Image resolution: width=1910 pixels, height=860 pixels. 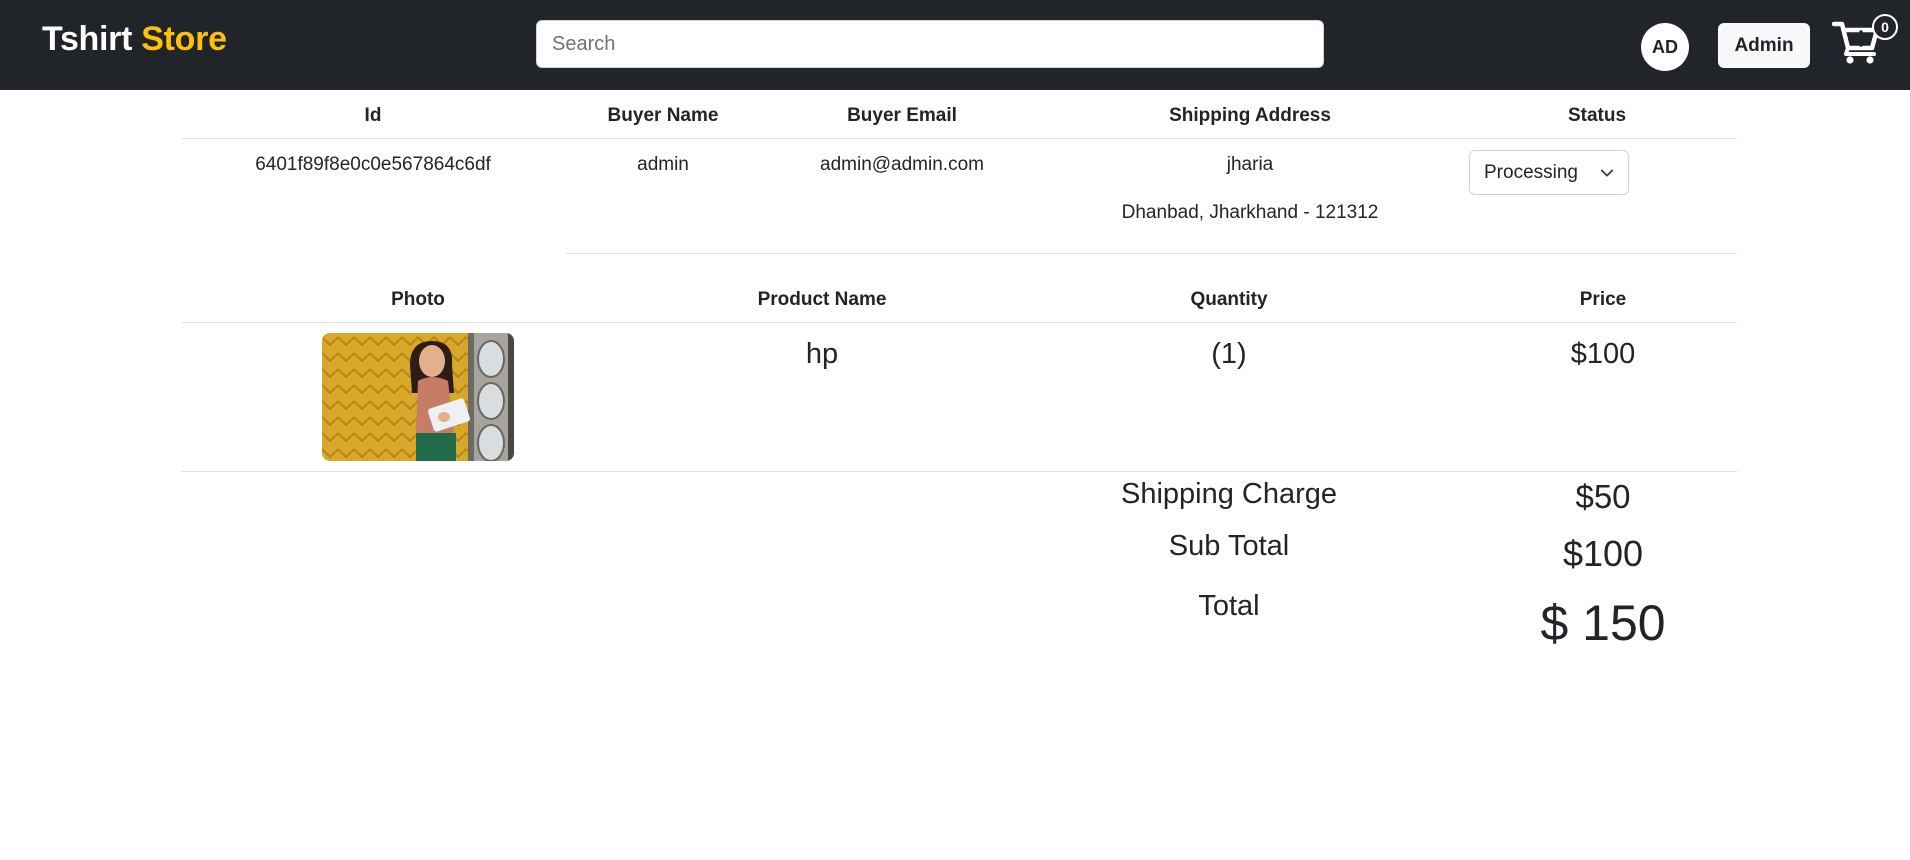 What do you see at coordinates (1229, 546) in the screenshot?
I see `subtotal-label: Sub Total` at bounding box center [1229, 546].